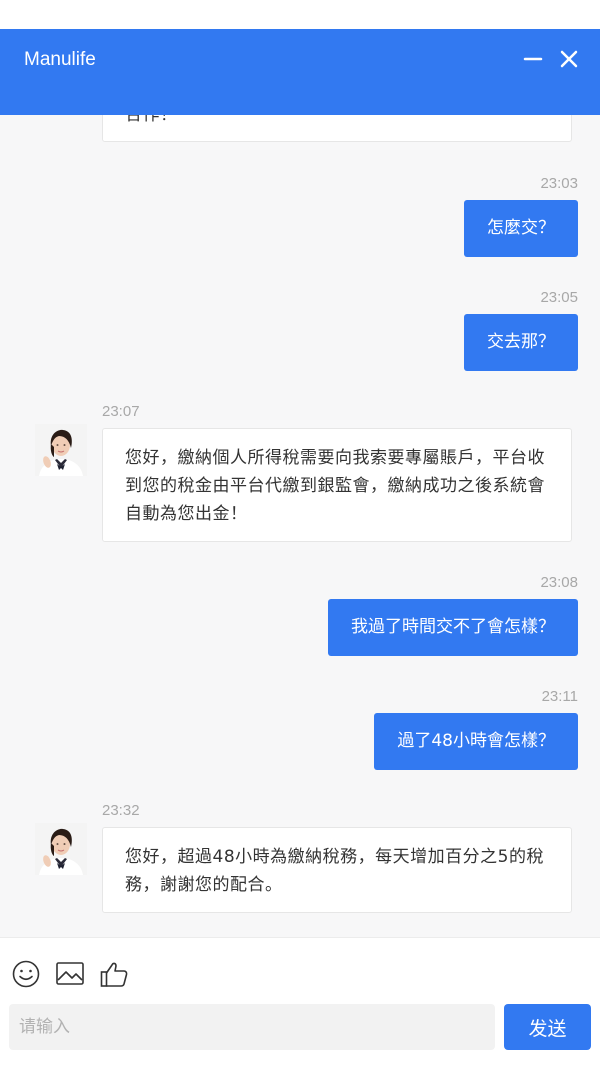  Describe the element at coordinates (60, 59) in the screenshot. I see `app-title: Manulife` at that location.